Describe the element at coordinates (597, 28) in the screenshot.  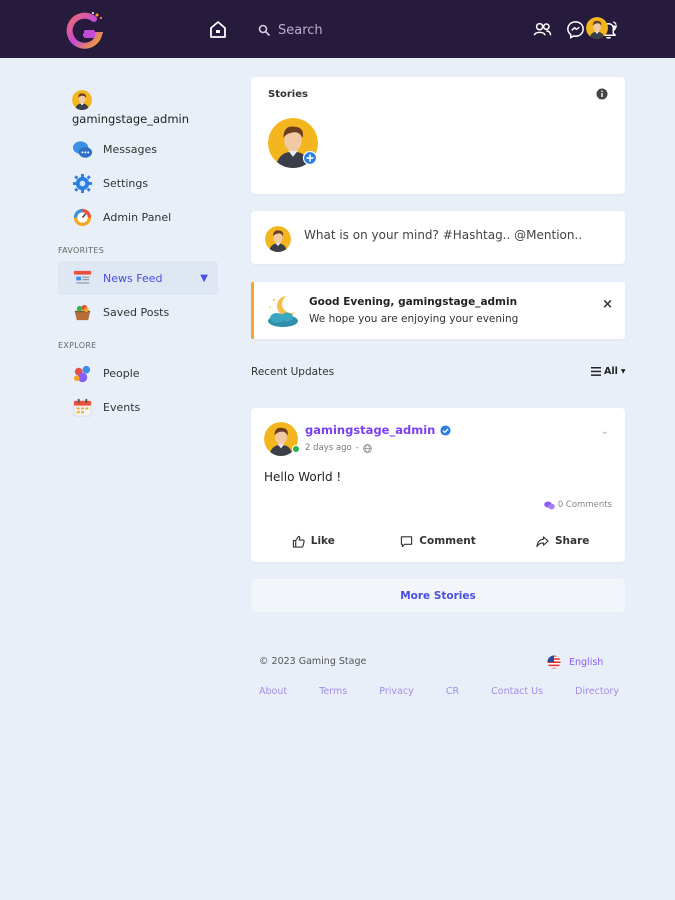
I see `header-avatar` at that location.